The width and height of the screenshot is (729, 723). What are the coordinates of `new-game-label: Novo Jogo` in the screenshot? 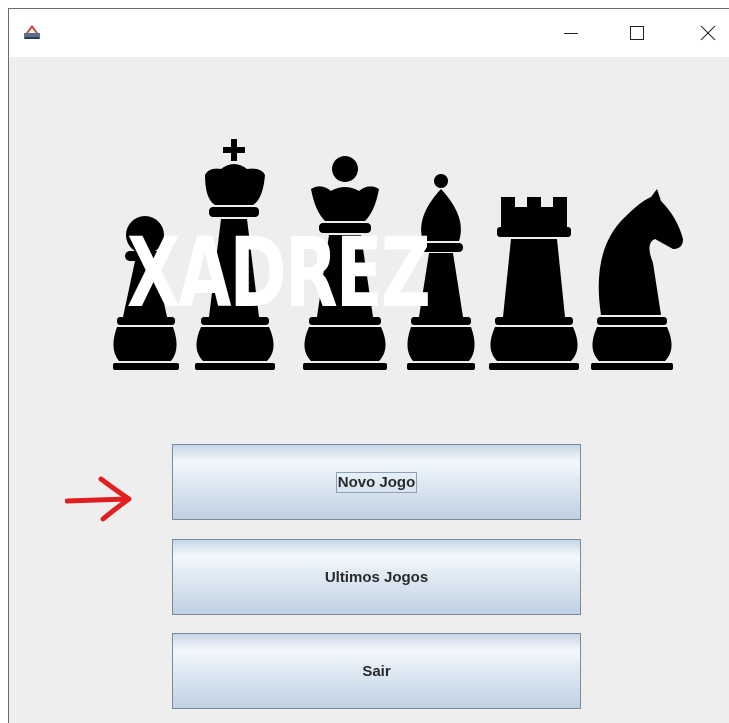 It's located at (376, 482).